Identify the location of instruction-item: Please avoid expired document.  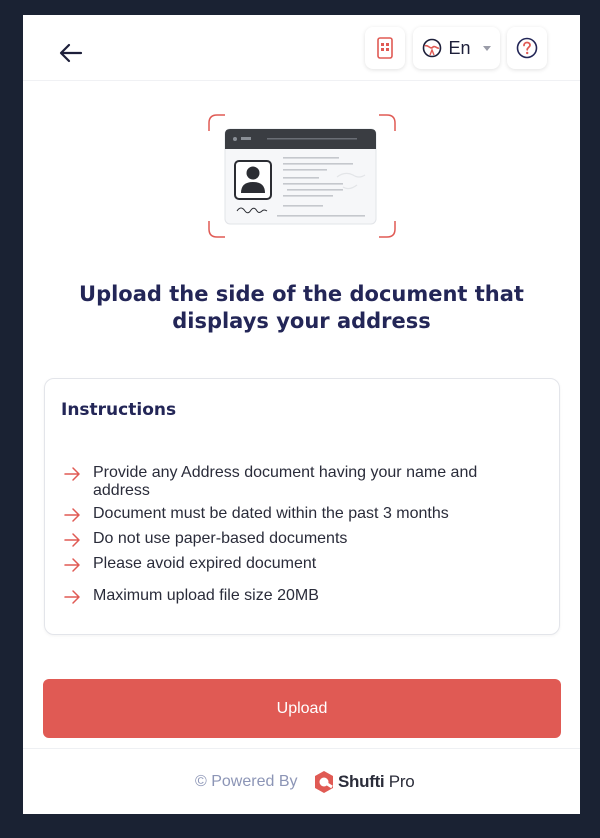
(298, 564).